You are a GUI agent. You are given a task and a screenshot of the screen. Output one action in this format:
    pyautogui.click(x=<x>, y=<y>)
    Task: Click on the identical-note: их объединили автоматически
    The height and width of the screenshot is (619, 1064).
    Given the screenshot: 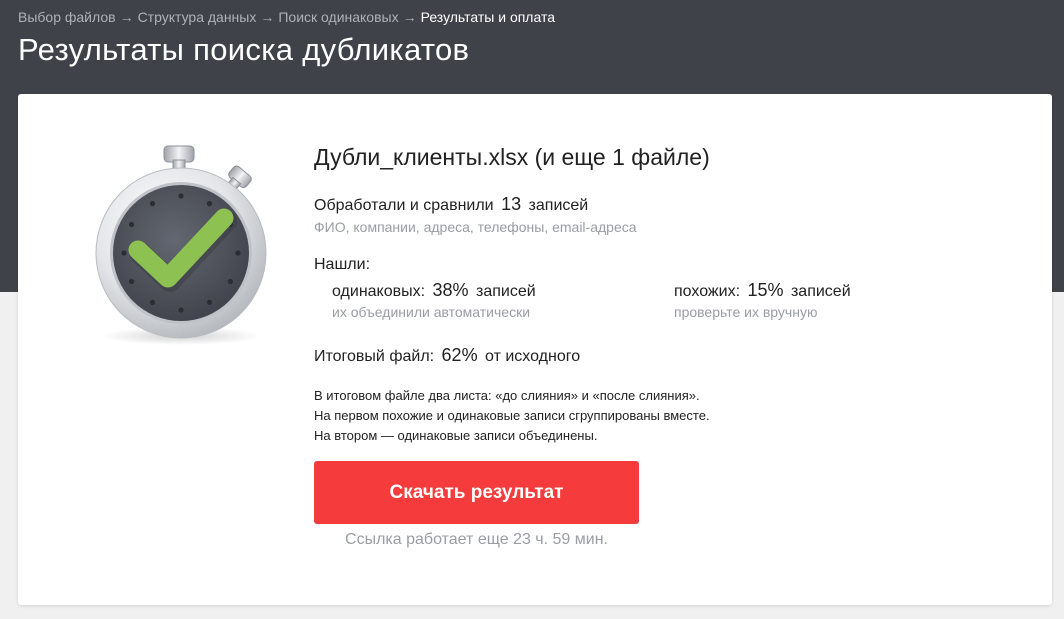 What is the action you would take?
    pyautogui.click(x=431, y=312)
    